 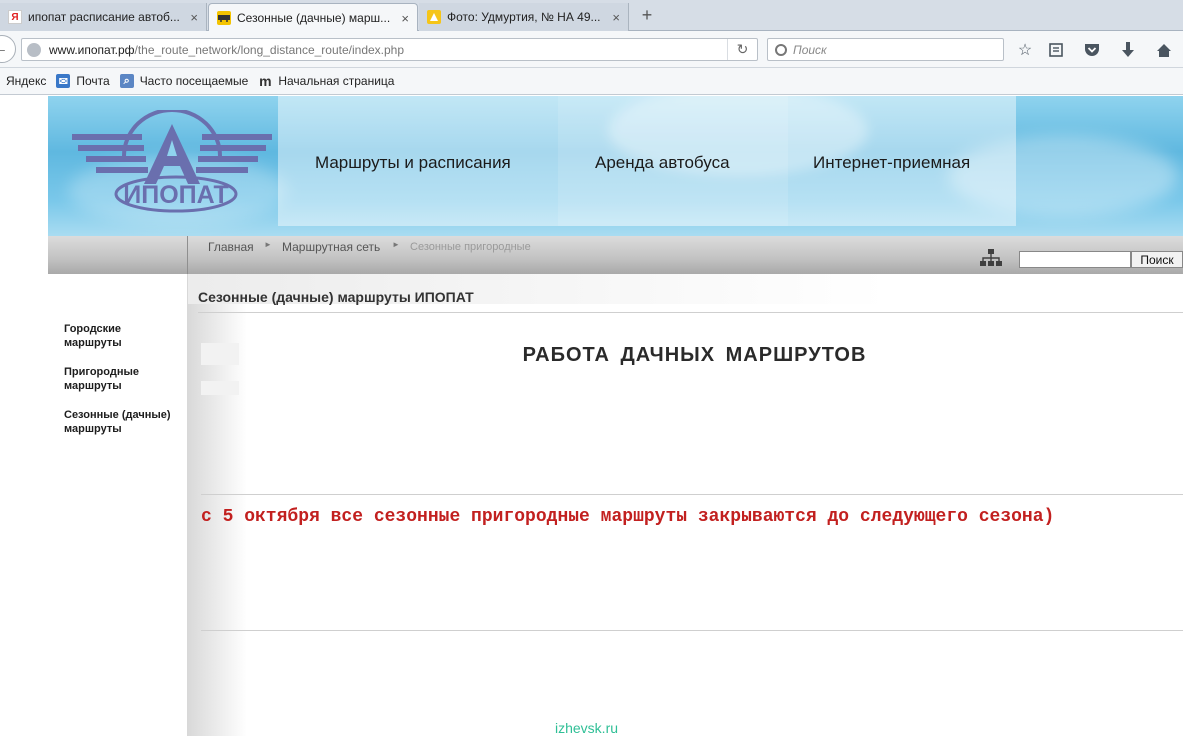 I want to click on home-icon, so click(x=1164, y=50).